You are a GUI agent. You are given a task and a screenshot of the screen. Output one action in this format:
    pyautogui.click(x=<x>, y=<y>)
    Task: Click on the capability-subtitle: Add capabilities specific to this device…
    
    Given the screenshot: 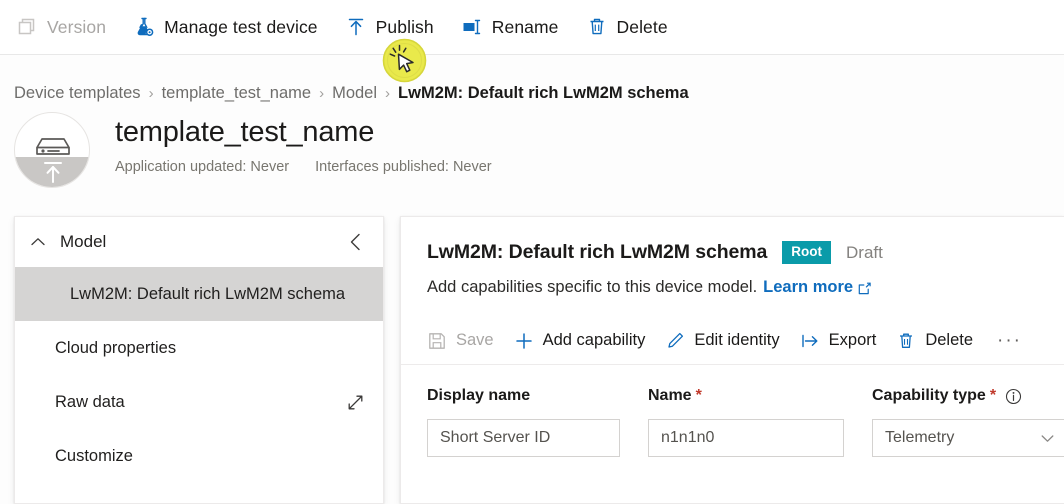 What is the action you would take?
    pyautogui.click(x=592, y=287)
    